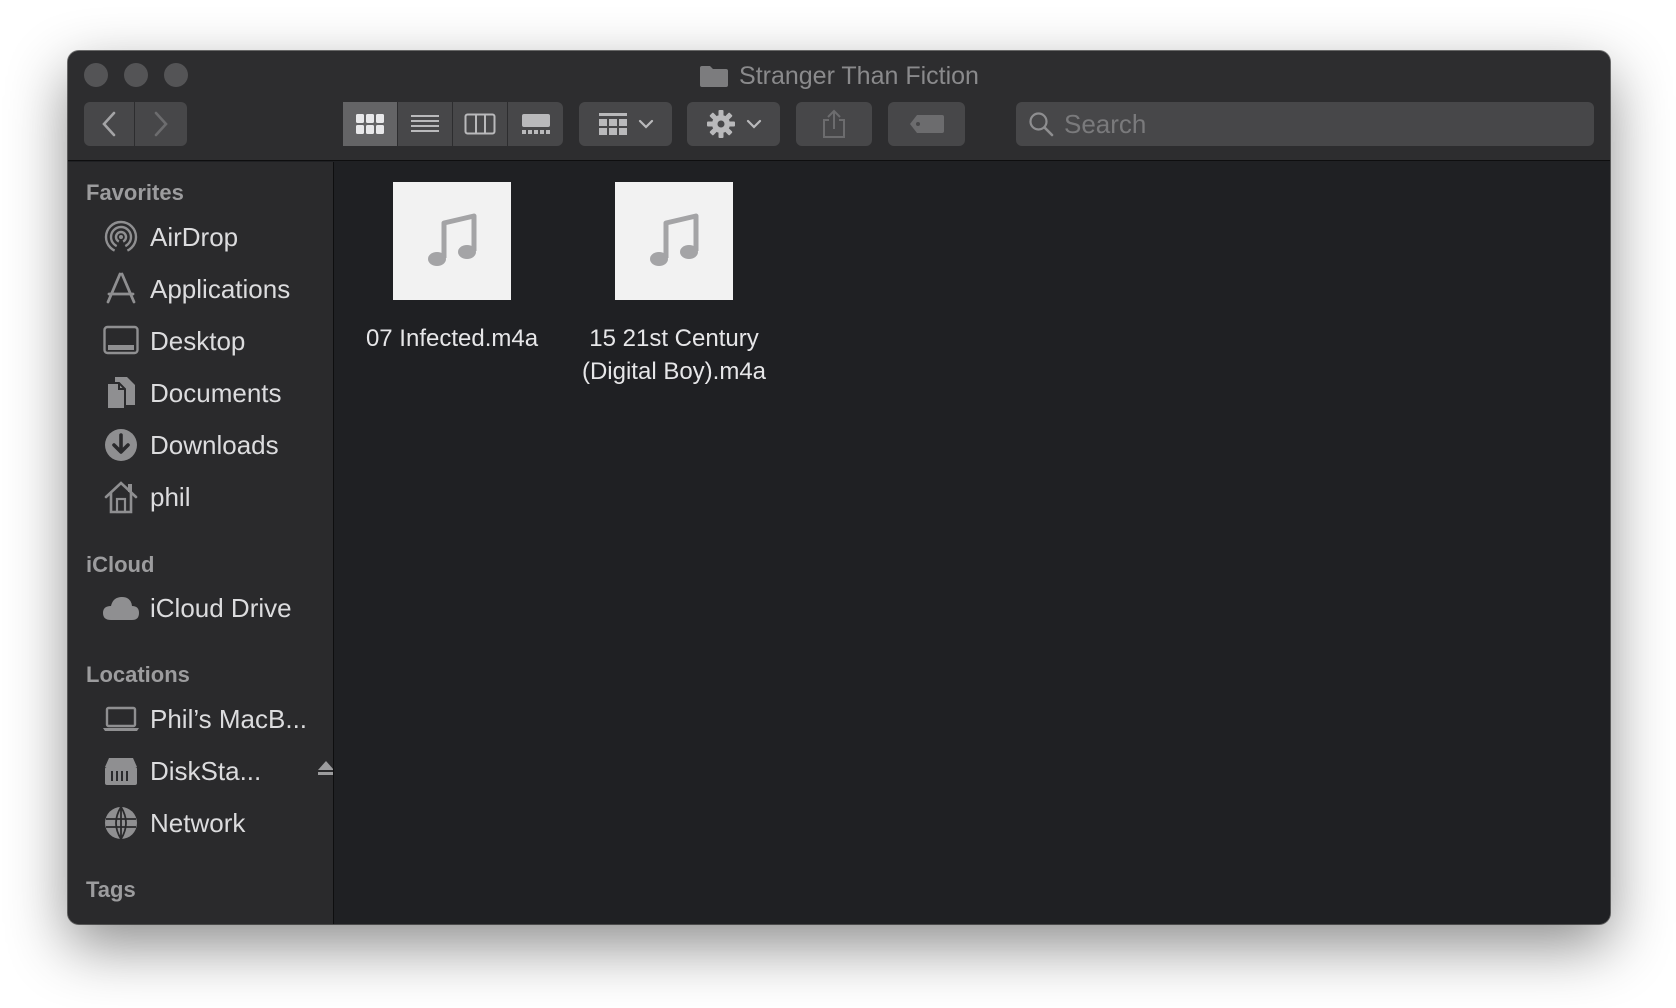  I want to click on folder-icon, so click(714, 76).